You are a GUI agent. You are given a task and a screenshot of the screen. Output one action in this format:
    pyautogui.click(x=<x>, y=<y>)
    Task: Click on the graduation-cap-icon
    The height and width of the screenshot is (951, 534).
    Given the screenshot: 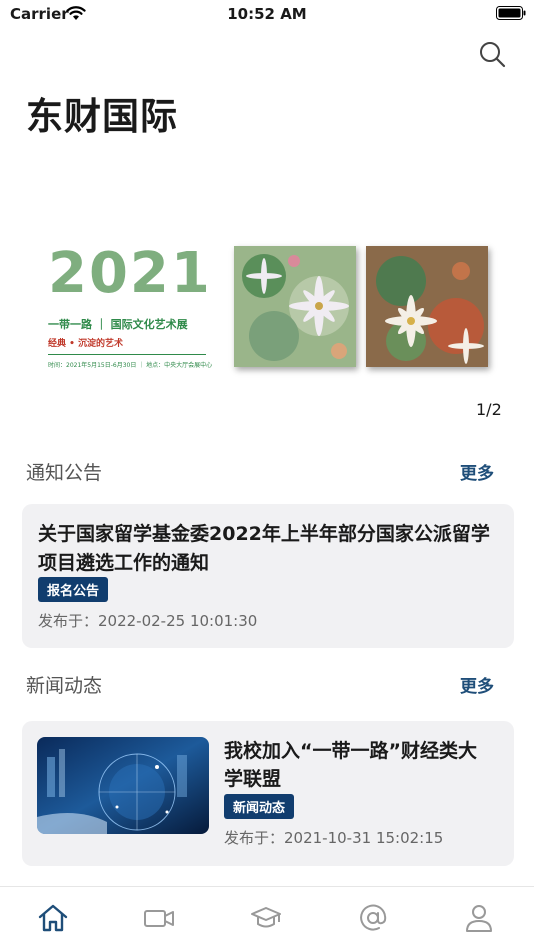 What is the action you would take?
    pyautogui.click(x=266, y=917)
    